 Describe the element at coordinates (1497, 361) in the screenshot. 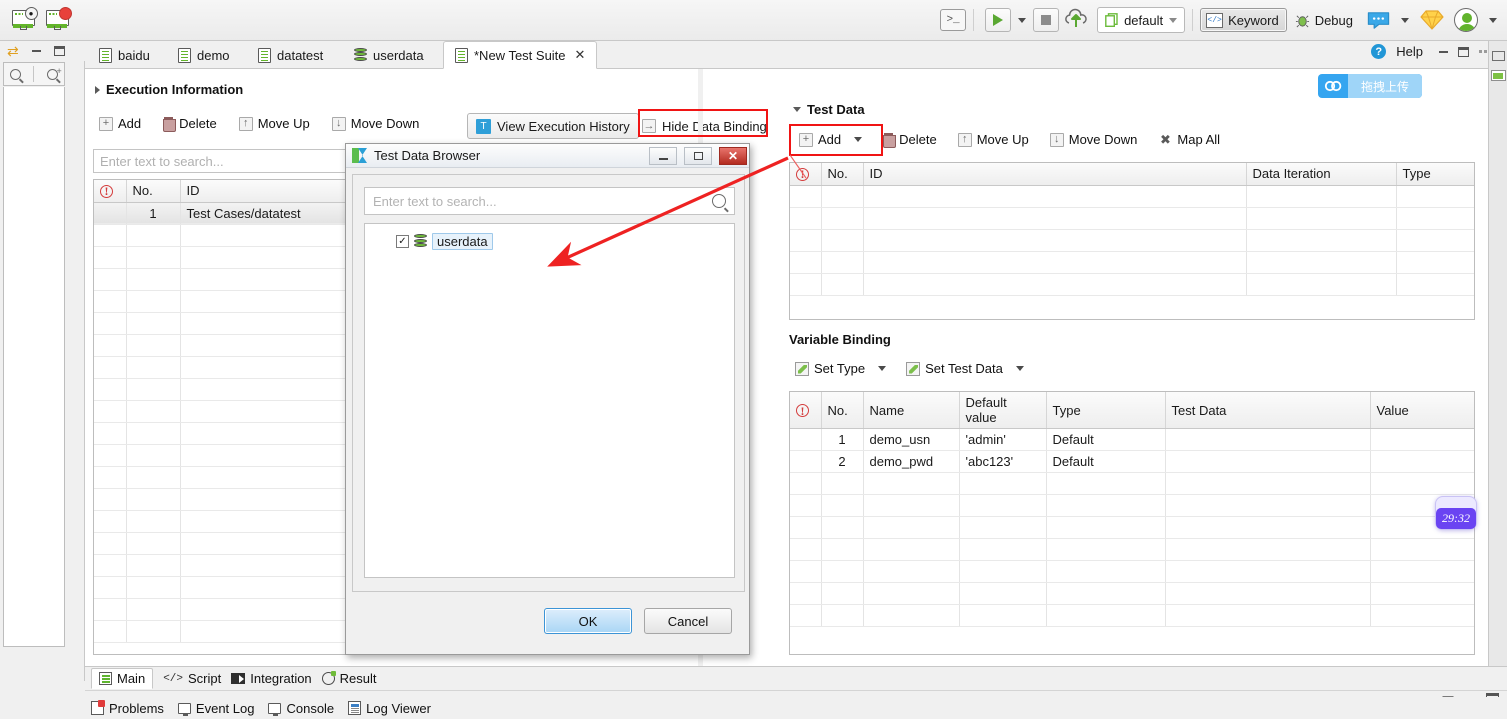

I see `right-rail` at that location.